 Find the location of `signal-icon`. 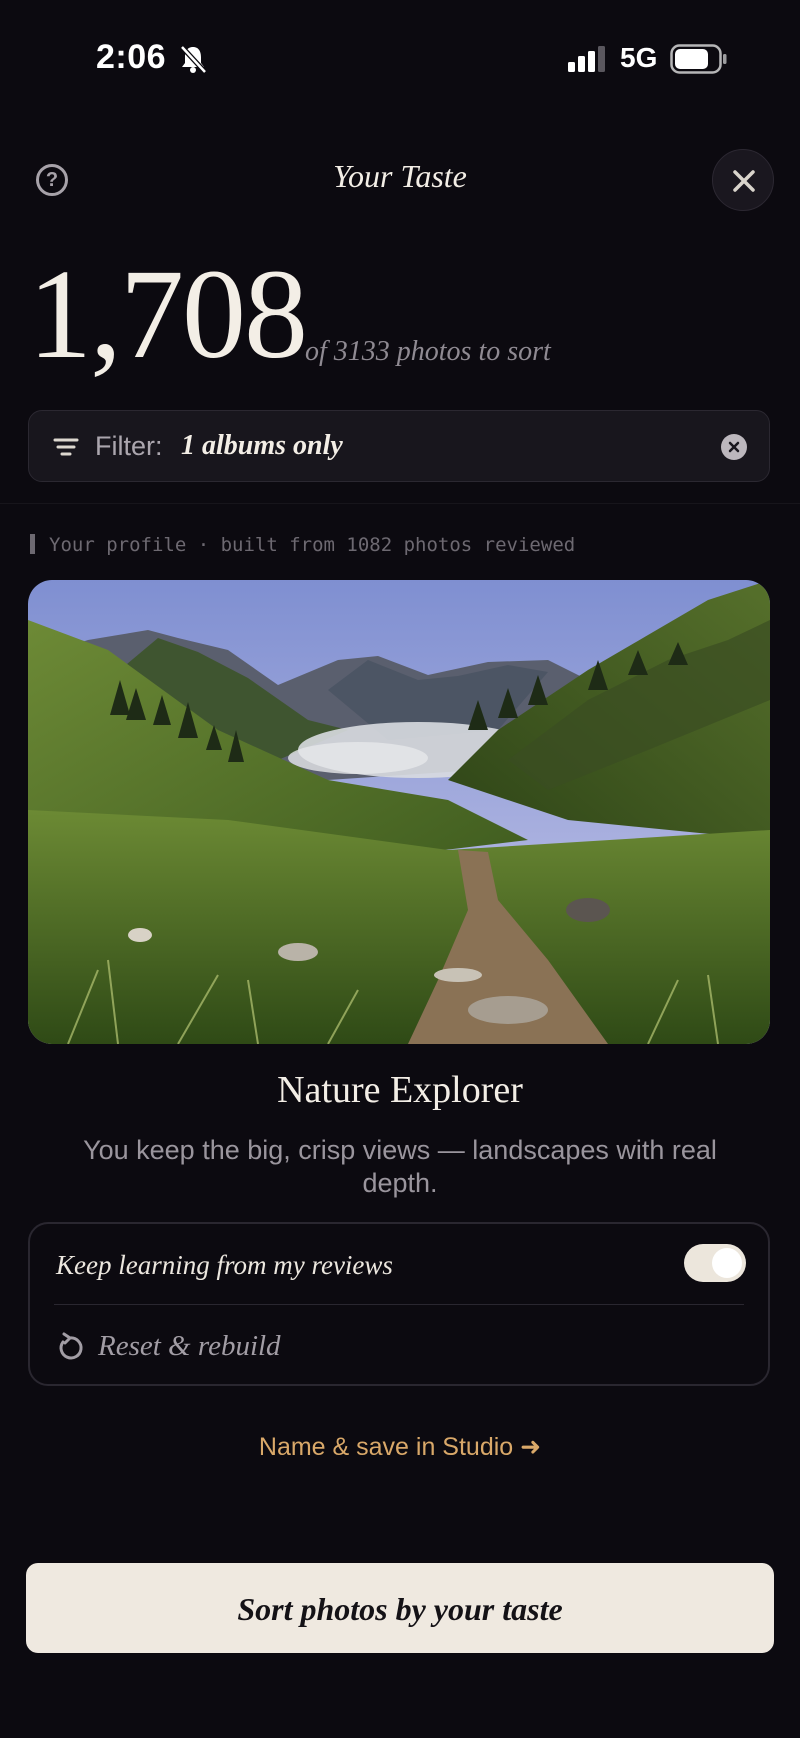

signal-icon is located at coordinates (586, 59).